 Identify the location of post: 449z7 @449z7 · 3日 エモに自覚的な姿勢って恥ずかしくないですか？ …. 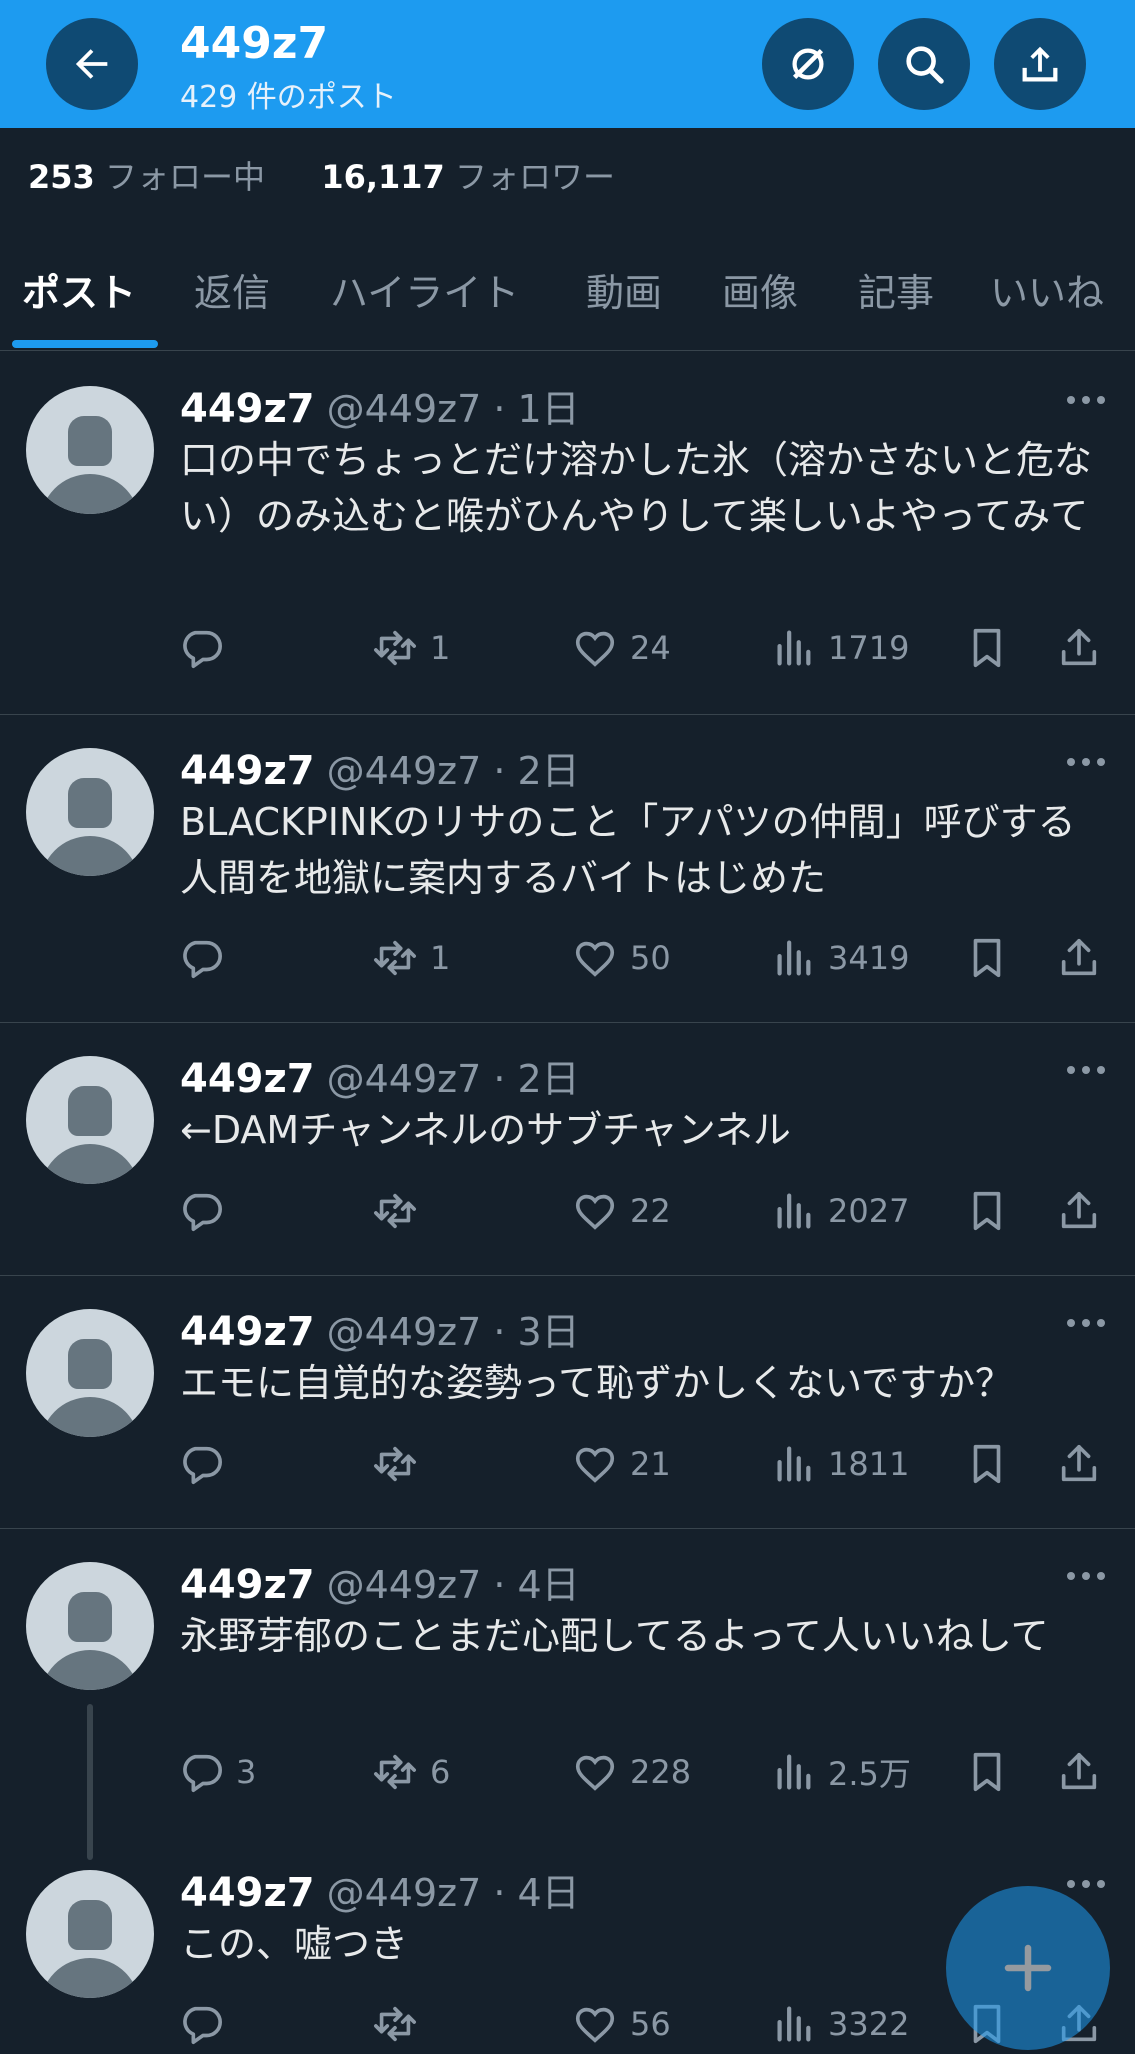
(567, 1402).